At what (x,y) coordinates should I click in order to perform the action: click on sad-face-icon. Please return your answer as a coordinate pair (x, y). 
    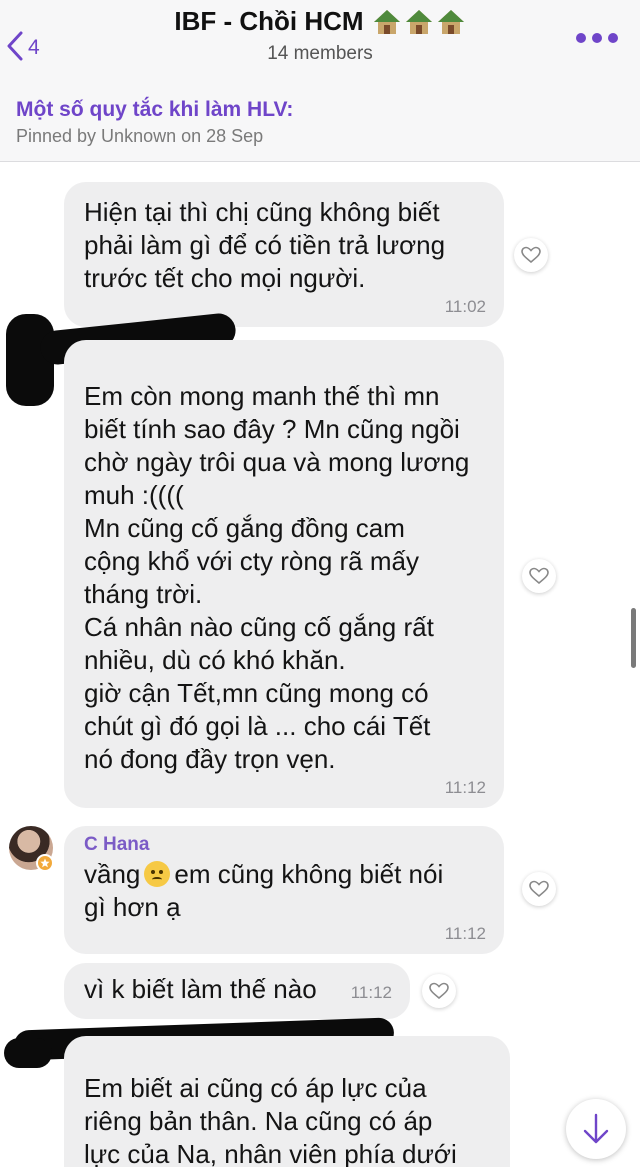
    Looking at the image, I should click on (157, 874).